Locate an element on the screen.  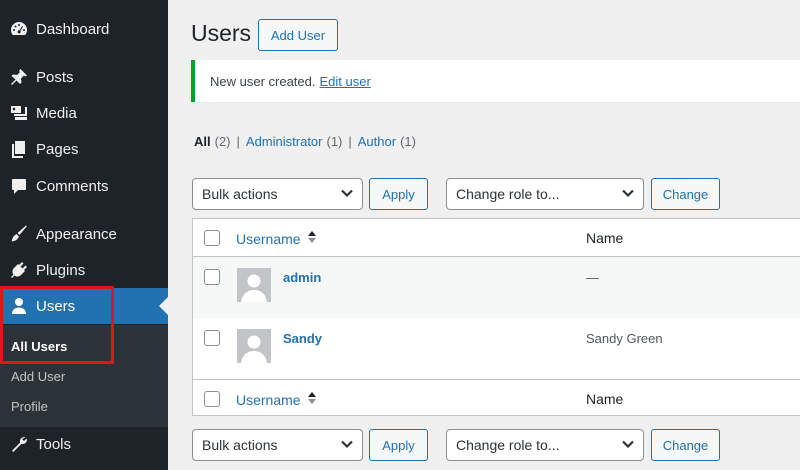
sidebar-item-dashboard: Dashboard is located at coordinates (84, 29).